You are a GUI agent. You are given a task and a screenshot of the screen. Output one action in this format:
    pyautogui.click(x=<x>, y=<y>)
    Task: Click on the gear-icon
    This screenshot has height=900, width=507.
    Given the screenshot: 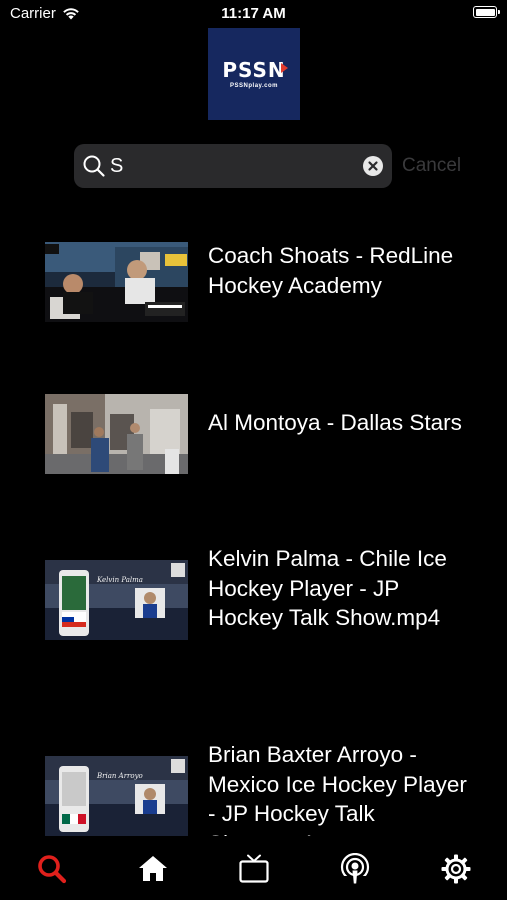 What is the action you would take?
    pyautogui.click(x=456, y=869)
    